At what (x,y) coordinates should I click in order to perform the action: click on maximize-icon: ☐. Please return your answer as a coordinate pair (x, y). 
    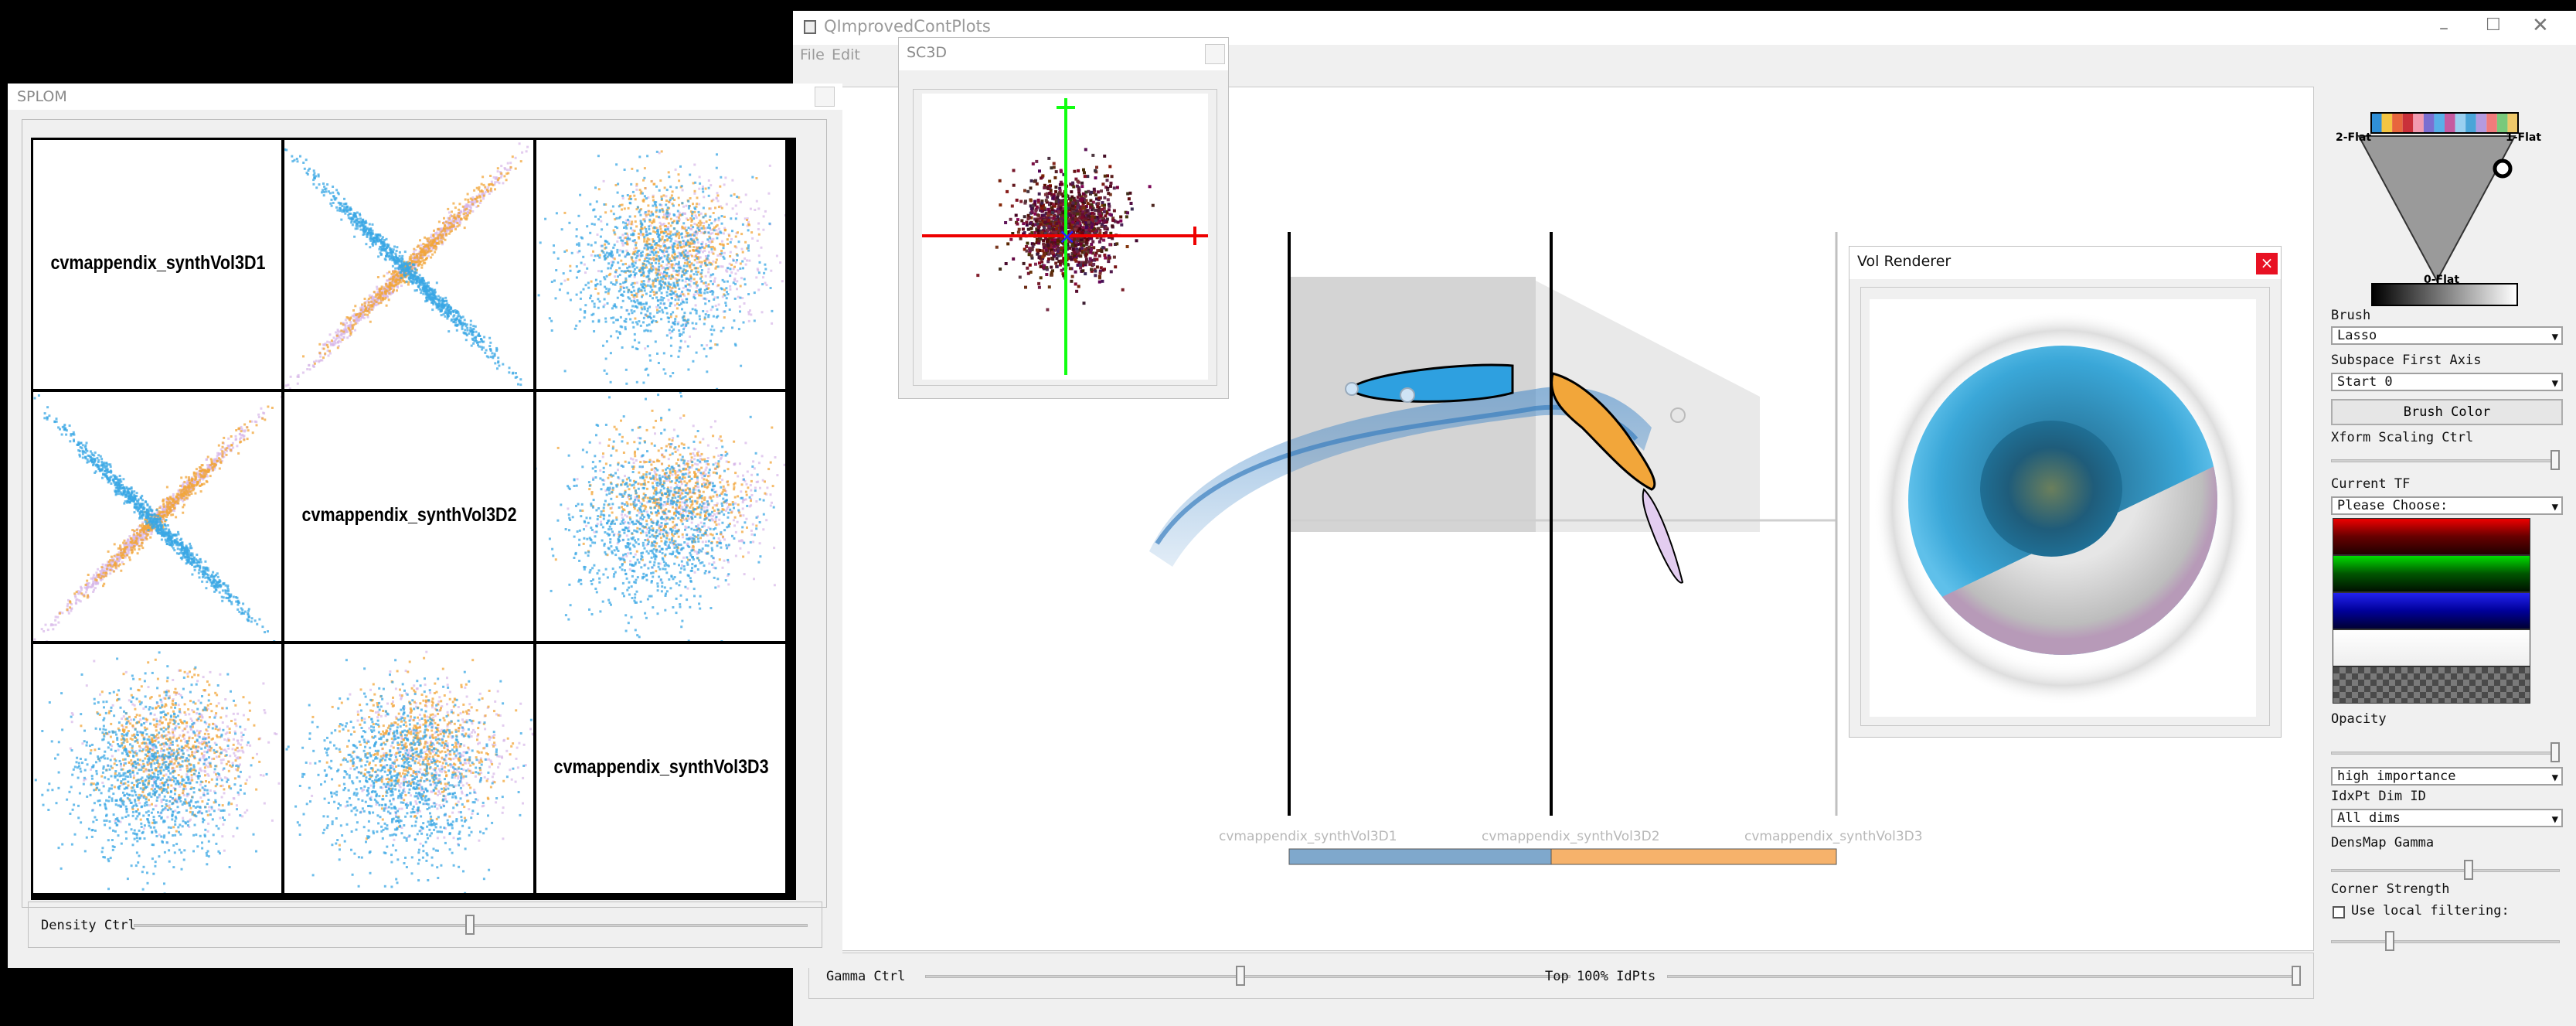
    Looking at the image, I should click on (2493, 25).